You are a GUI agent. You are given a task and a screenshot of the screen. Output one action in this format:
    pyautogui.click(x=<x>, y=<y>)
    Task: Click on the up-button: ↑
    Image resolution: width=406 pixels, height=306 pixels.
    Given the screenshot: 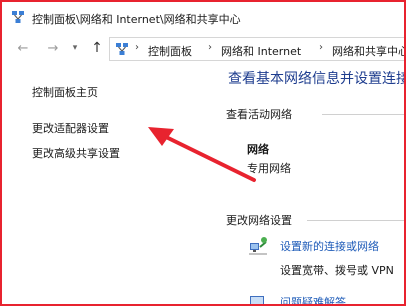 What is the action you would take?
    pyautogui.click(x=97, y=48)
    